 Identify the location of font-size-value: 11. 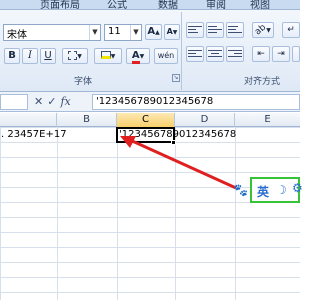
(114, 31).